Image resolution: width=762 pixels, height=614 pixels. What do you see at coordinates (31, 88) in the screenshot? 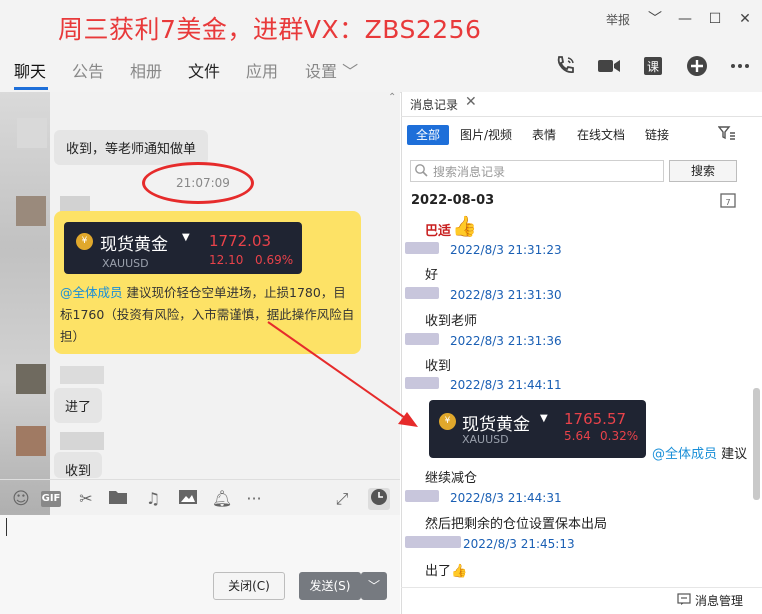
I see `active-tab-indicator` at bounding box center [31, 88].